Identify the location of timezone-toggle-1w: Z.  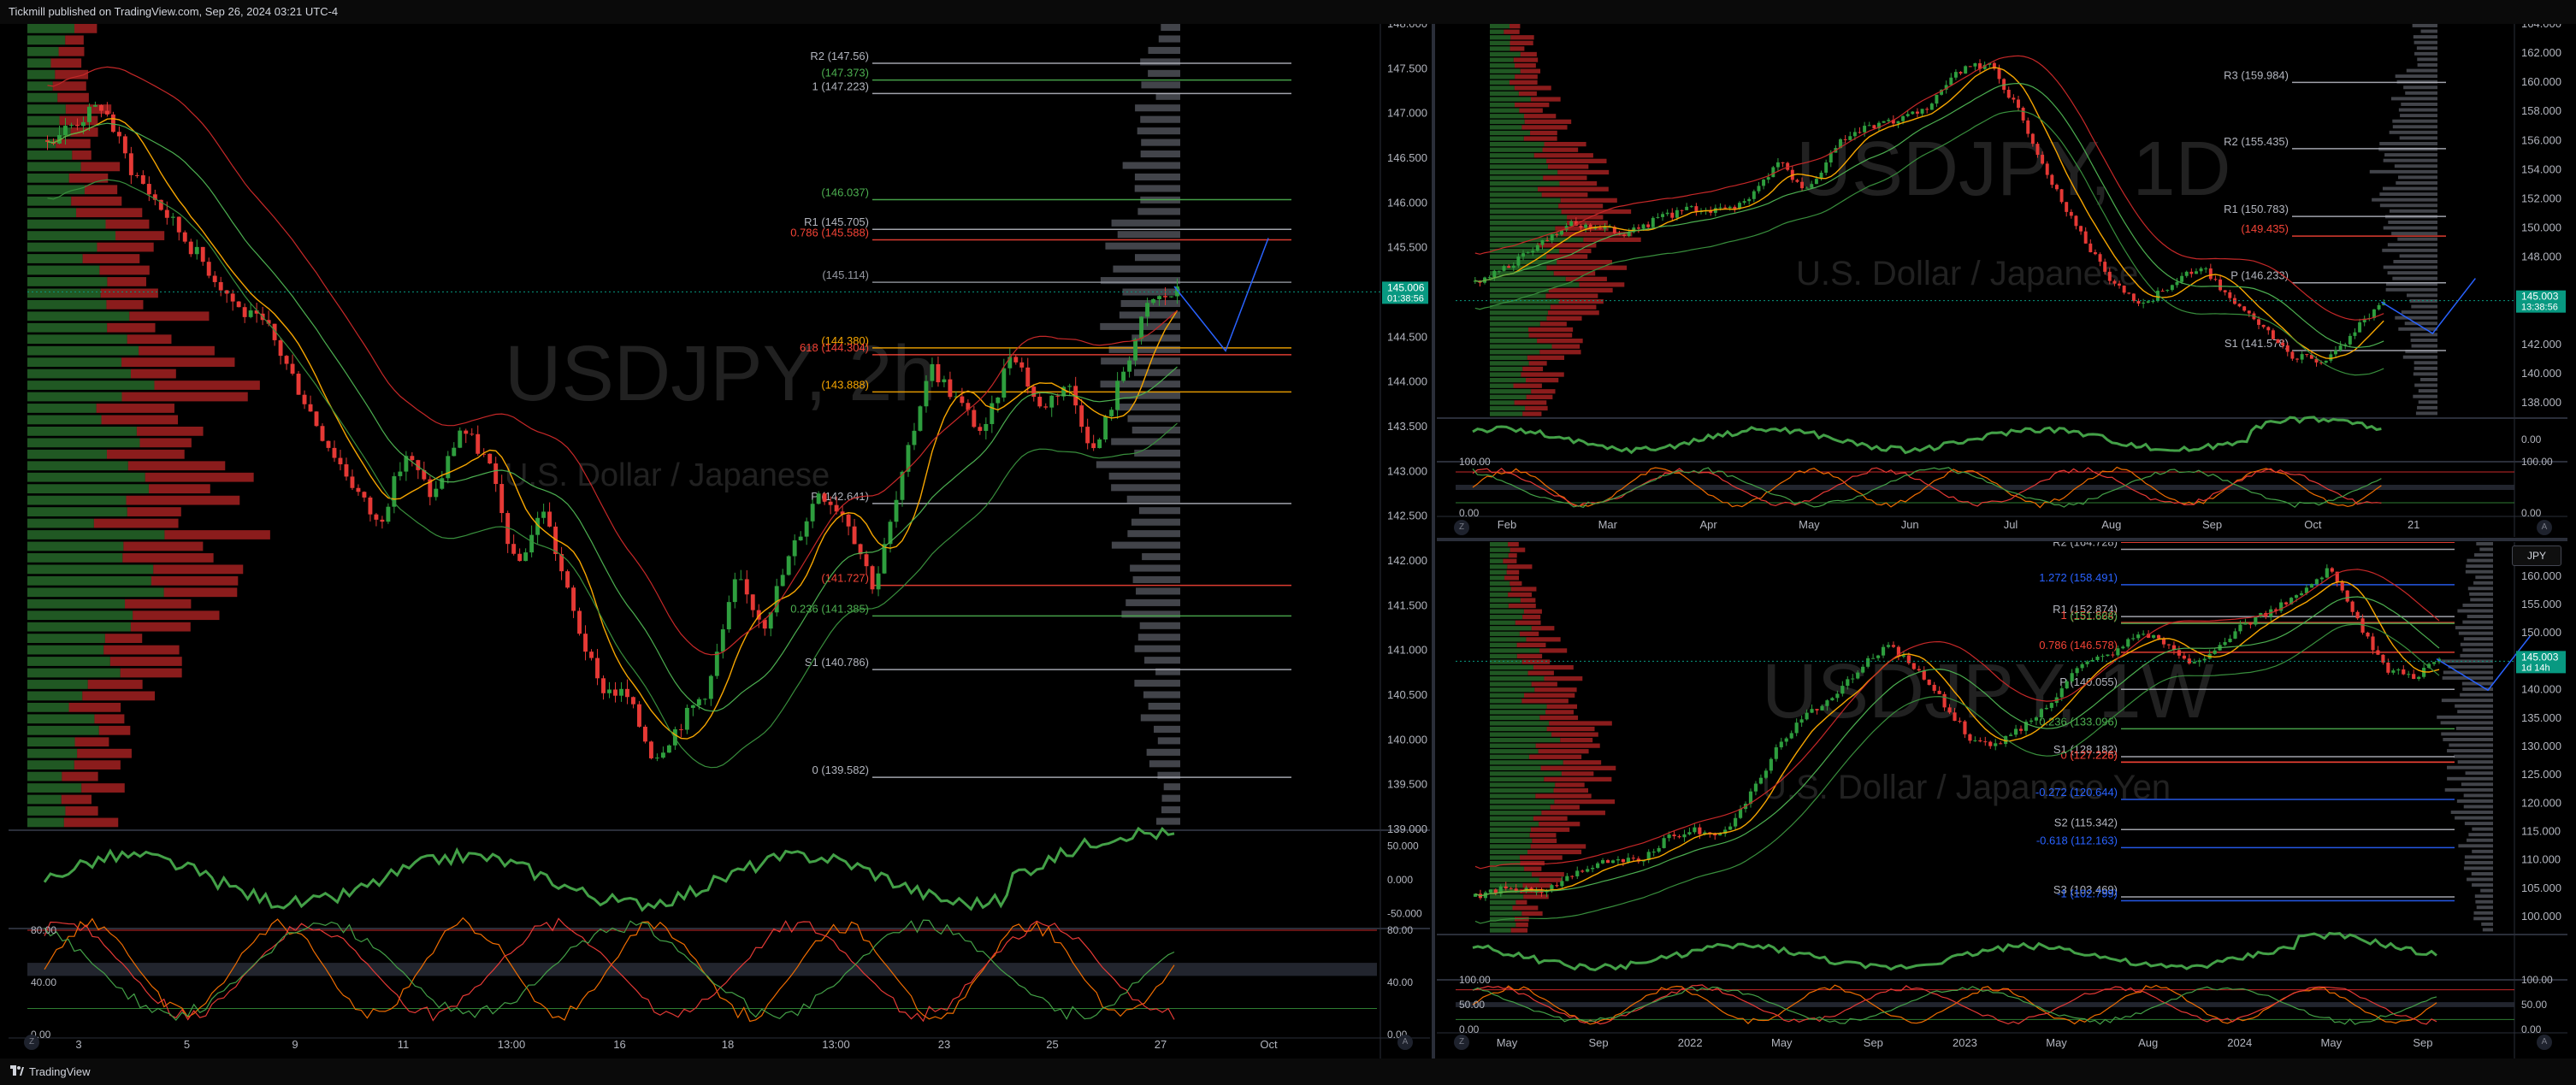
(1461, 1042).